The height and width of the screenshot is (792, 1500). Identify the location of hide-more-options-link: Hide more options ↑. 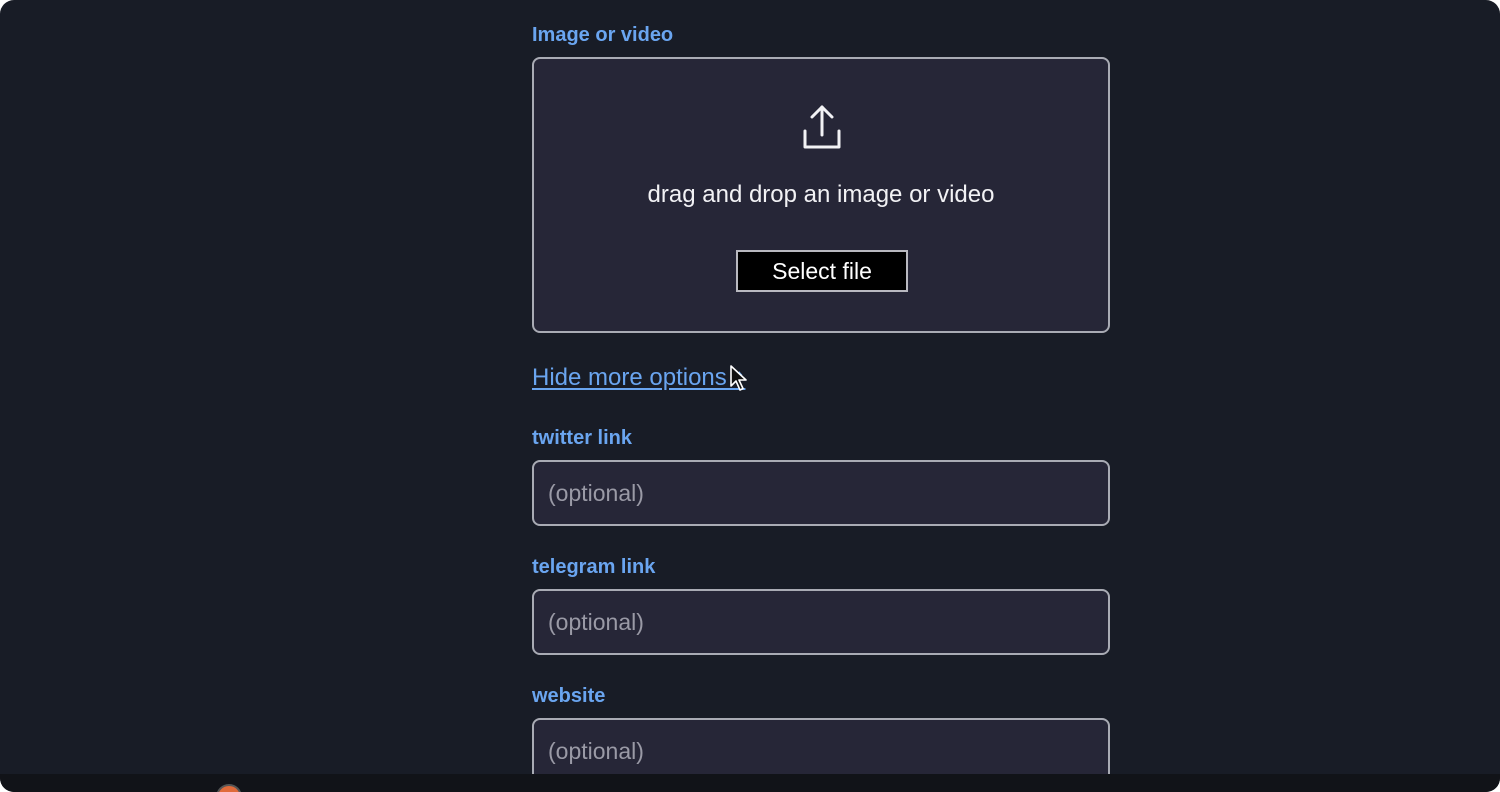
(638, 378).